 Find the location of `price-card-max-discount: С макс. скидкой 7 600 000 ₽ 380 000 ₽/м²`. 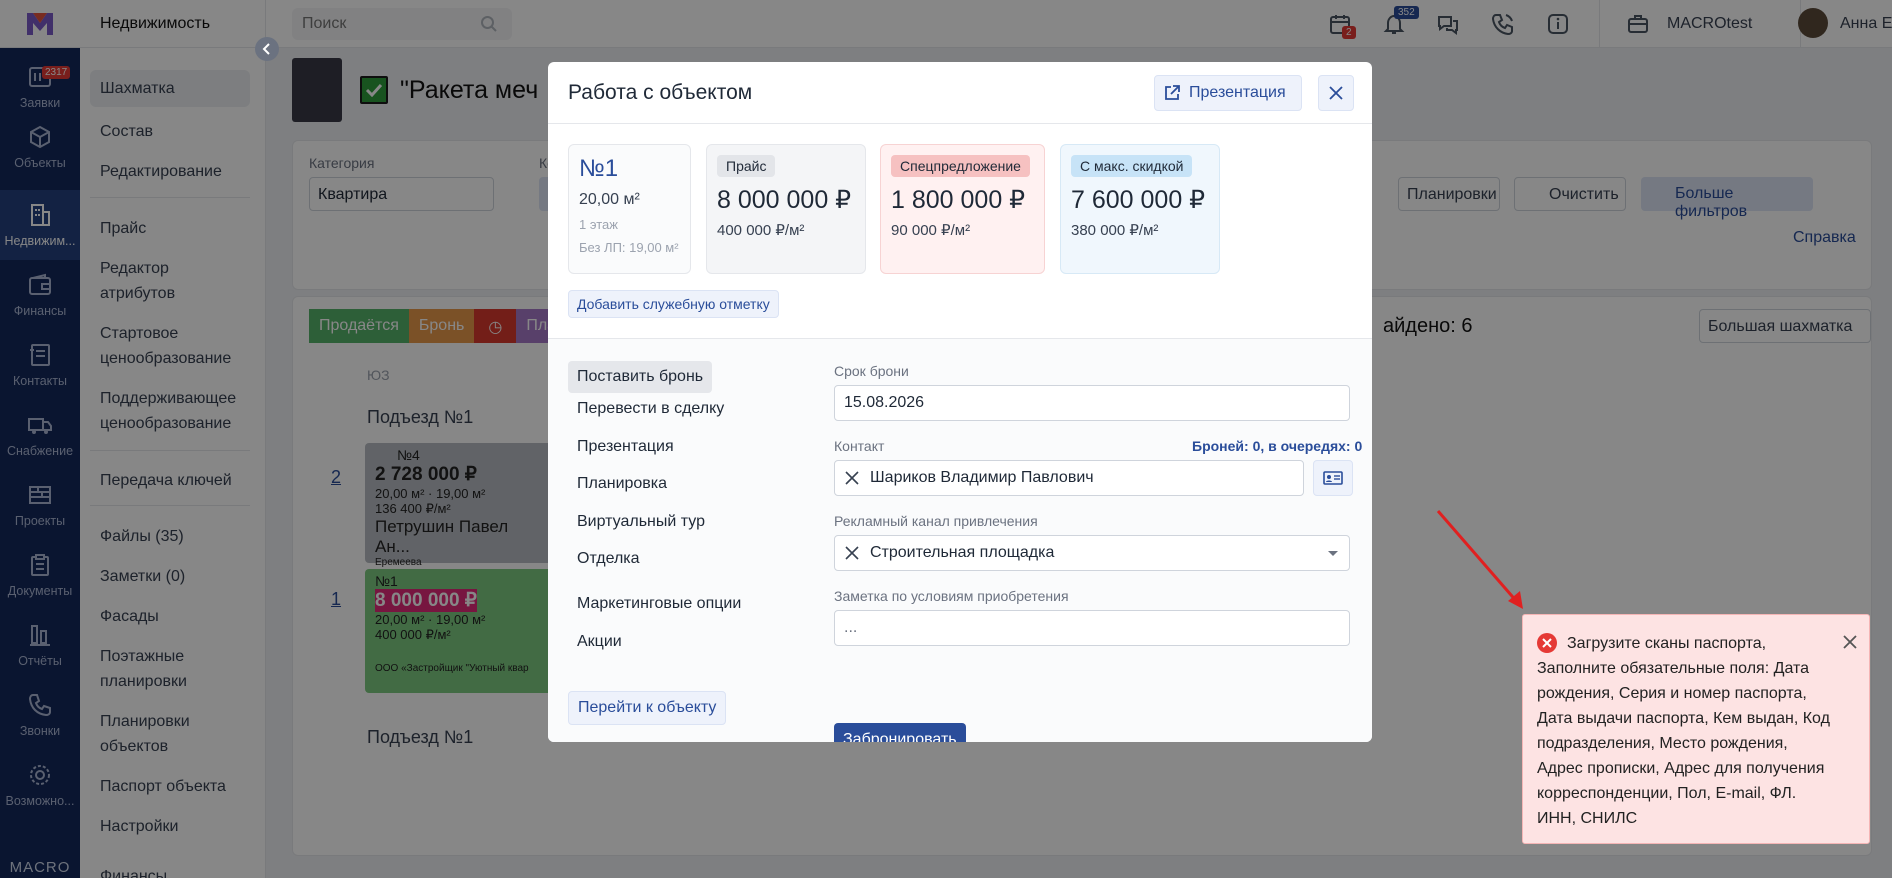

price-card-max-discount: С макс. скидкой 7 600 000 ₽ 380 000 ₽/м² is located at coordinates (1140, 209).